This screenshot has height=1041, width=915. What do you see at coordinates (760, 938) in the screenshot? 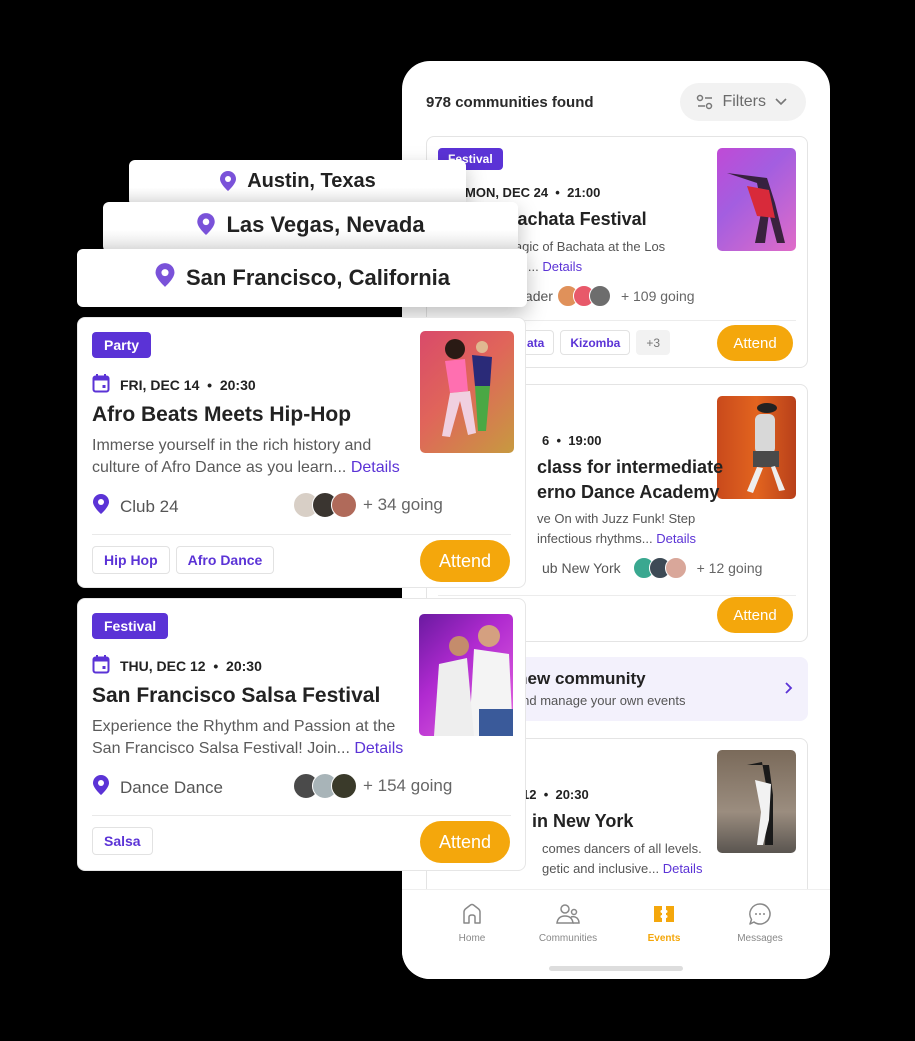
I see `nav-label: Messages` at bounding box center [760, 938].